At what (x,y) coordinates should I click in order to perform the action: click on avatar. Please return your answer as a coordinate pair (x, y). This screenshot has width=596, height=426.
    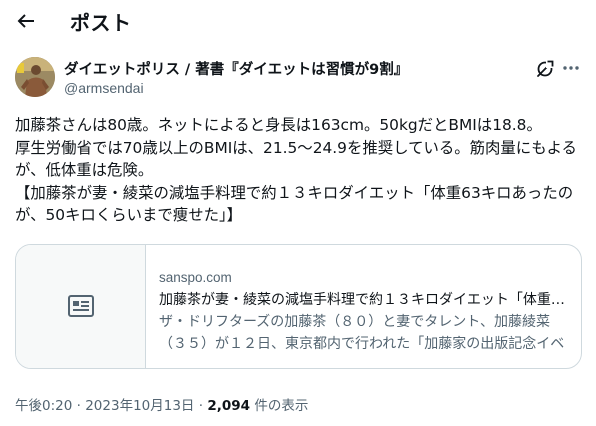
    Looking at the image, I should click on (35, 77).